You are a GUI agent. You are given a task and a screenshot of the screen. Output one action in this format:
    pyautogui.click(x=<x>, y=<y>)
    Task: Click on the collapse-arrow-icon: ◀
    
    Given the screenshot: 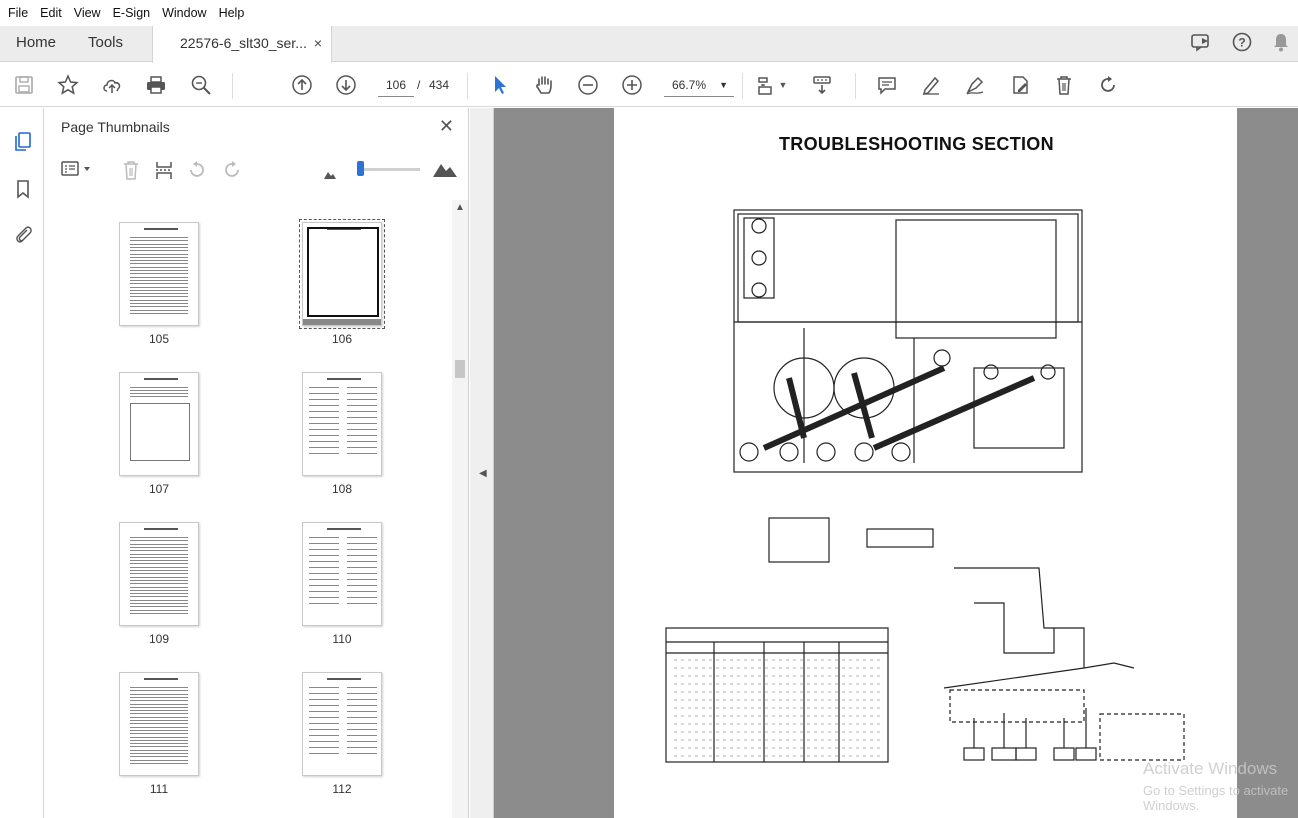 What is the action you would take?
    pyautogui.click(x=483, y=473)
    